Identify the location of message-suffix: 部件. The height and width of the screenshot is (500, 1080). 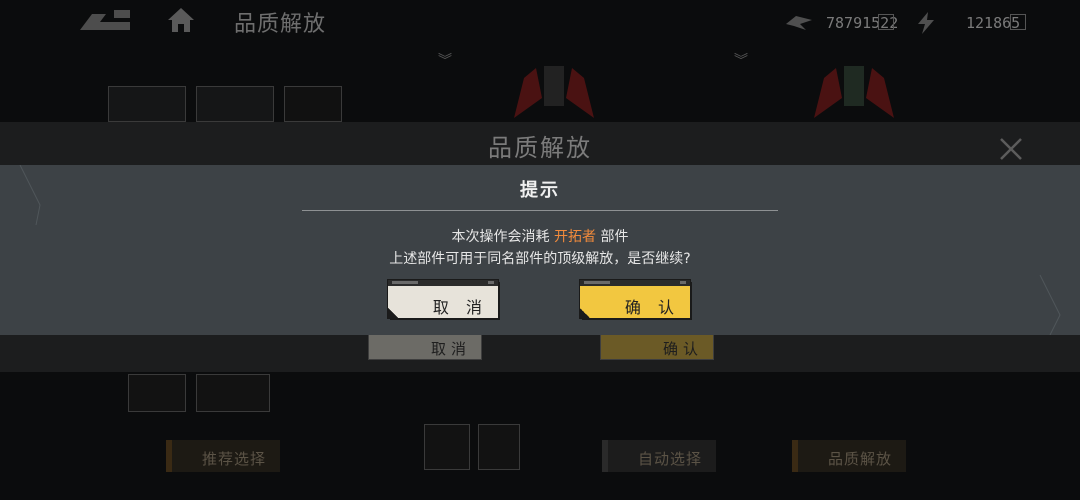
(612, 237).